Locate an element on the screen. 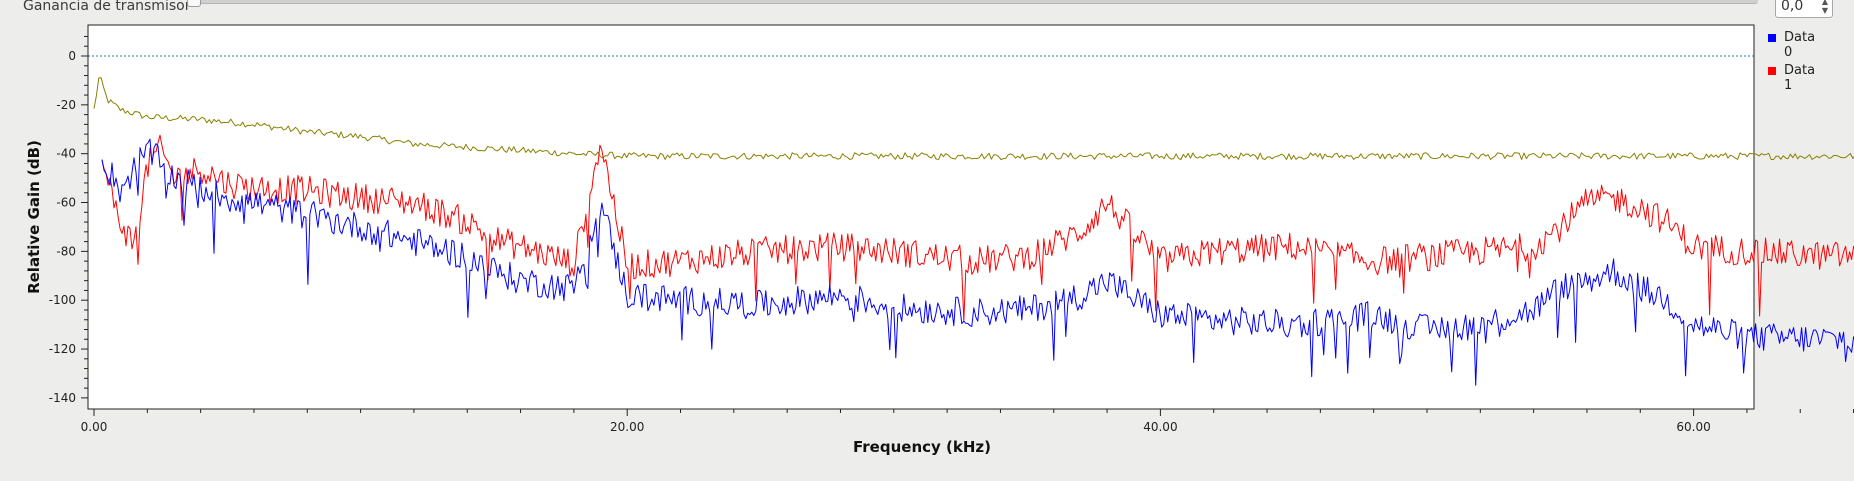 The height and width of the screenshot is (481, 1854). y-tick-label: -20 is located at coordinates (66, 105).